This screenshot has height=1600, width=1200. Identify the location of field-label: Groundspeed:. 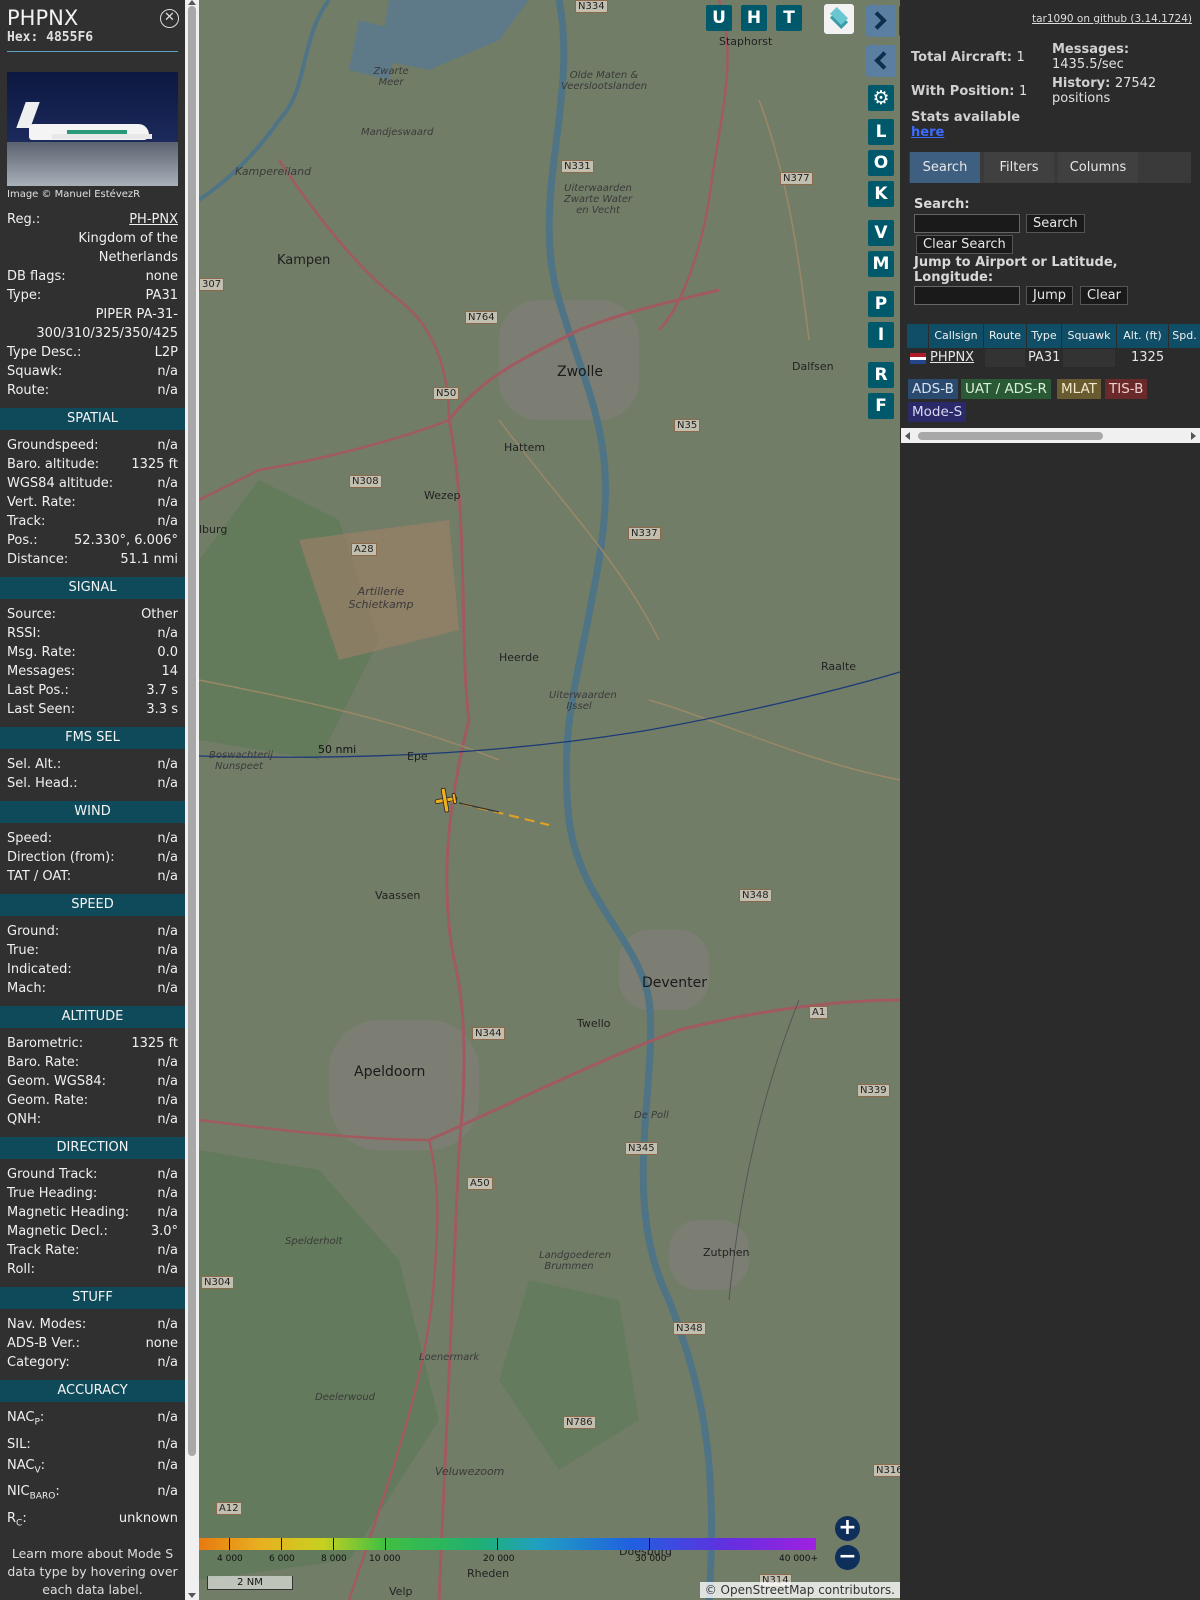
(53, 445).